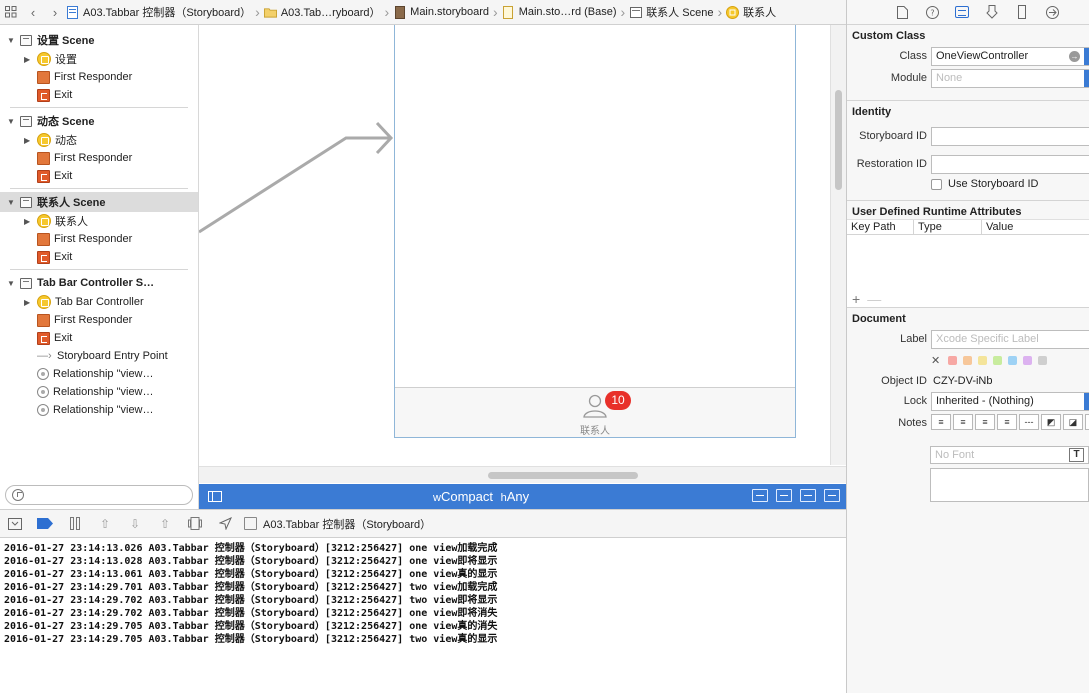 This screenshot has height=693, width=1089. Describe the element at coordinates (442, 12) in the screenshot. I see `breadcrumb-storyboard: Main.storyboard` at that location.